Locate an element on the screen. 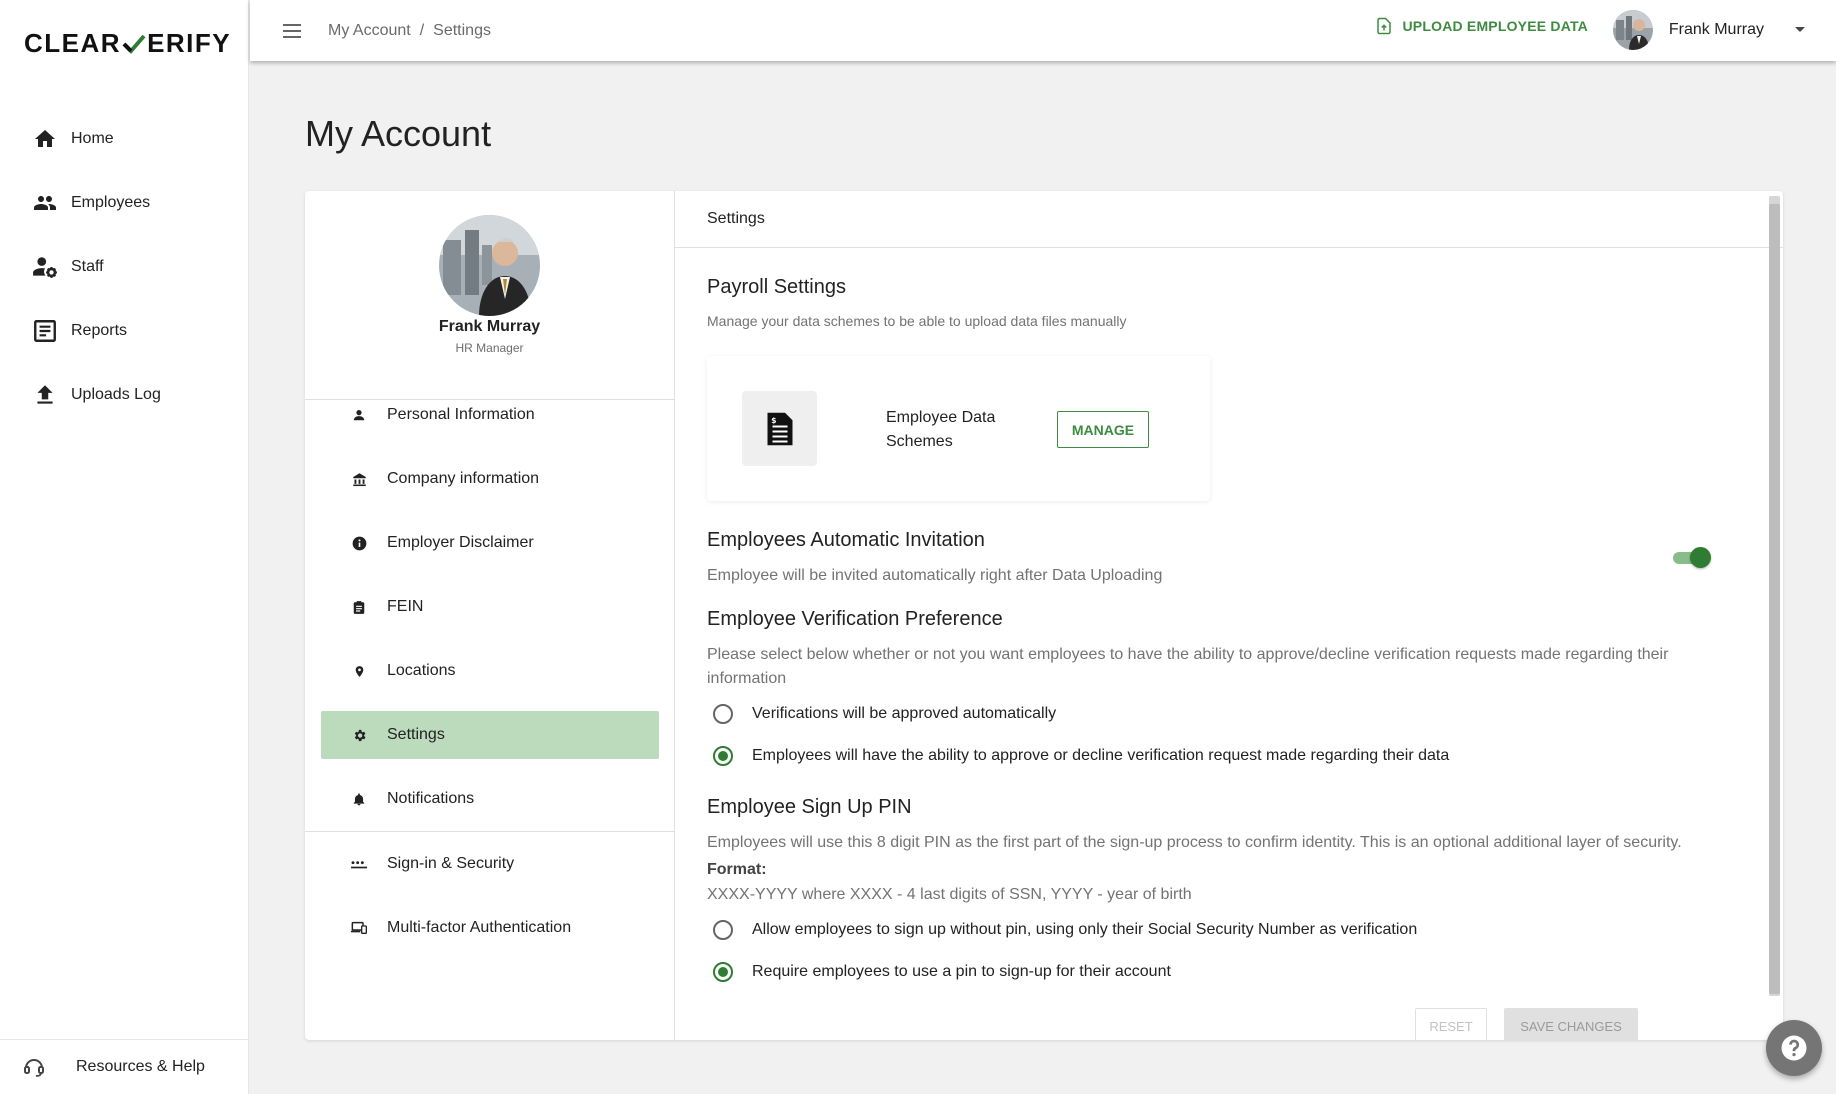 This screenshot has width=1836, height=1094. document-icon-tile: $ is located at coordinates (779, 428).